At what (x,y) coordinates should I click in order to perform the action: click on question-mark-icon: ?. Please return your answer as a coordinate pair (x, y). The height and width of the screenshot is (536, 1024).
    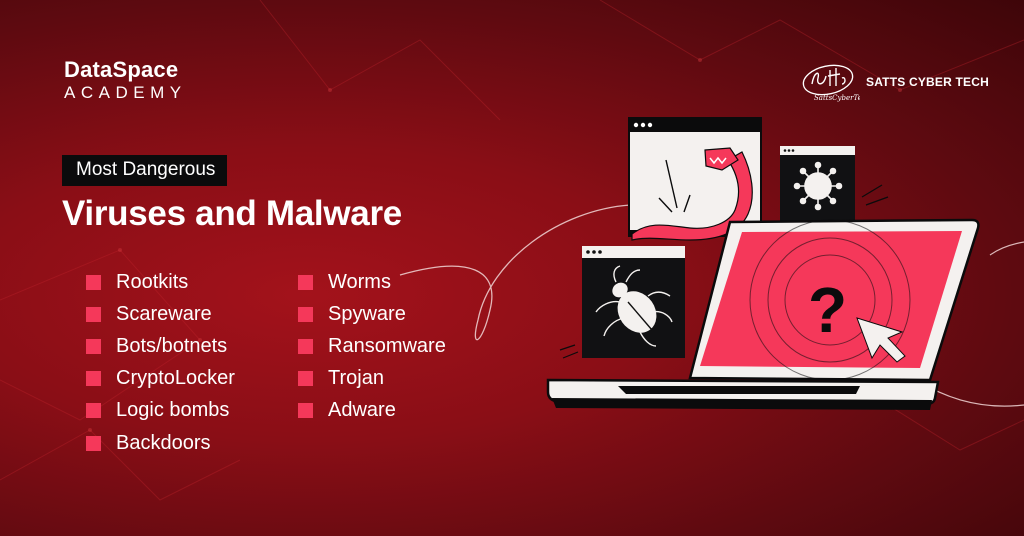
    Looking at the image, I should click on (827, 310).